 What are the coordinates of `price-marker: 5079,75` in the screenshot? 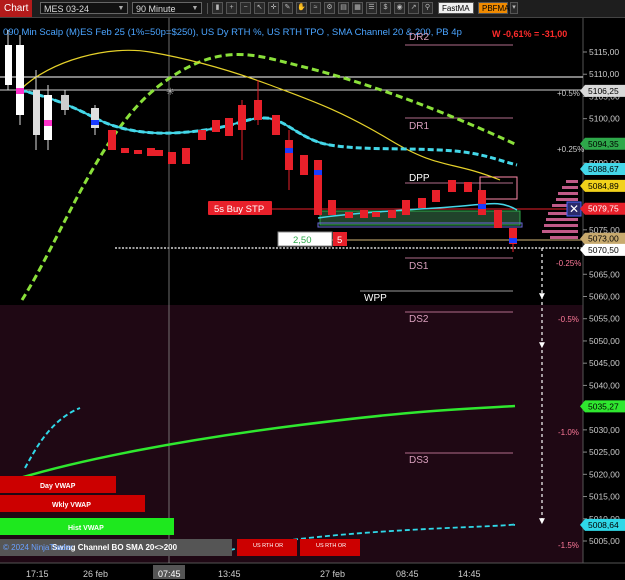 It's located at (602, 208).